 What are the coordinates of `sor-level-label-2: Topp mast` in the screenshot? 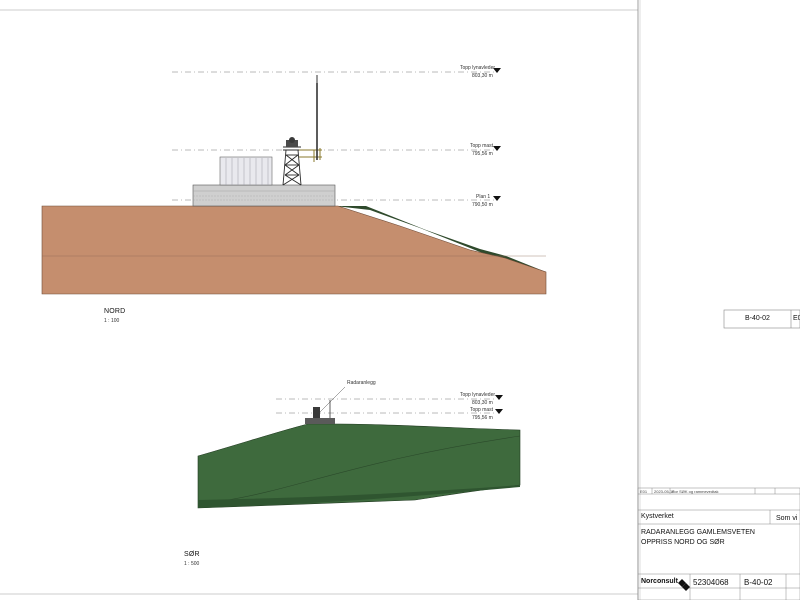 It's located at (482, 410).